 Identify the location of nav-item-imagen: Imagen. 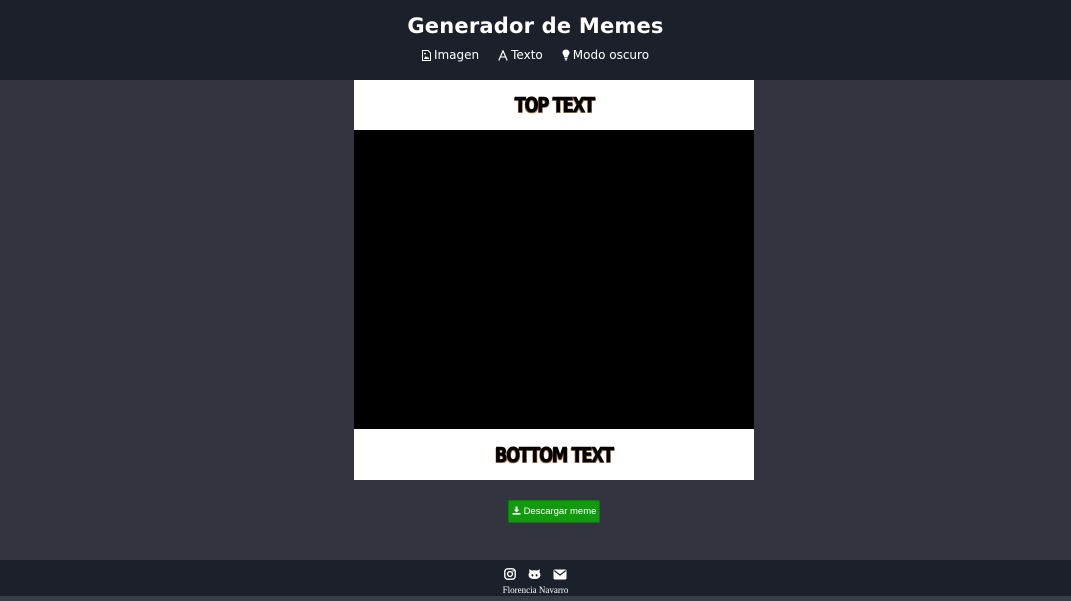
(450, 55).